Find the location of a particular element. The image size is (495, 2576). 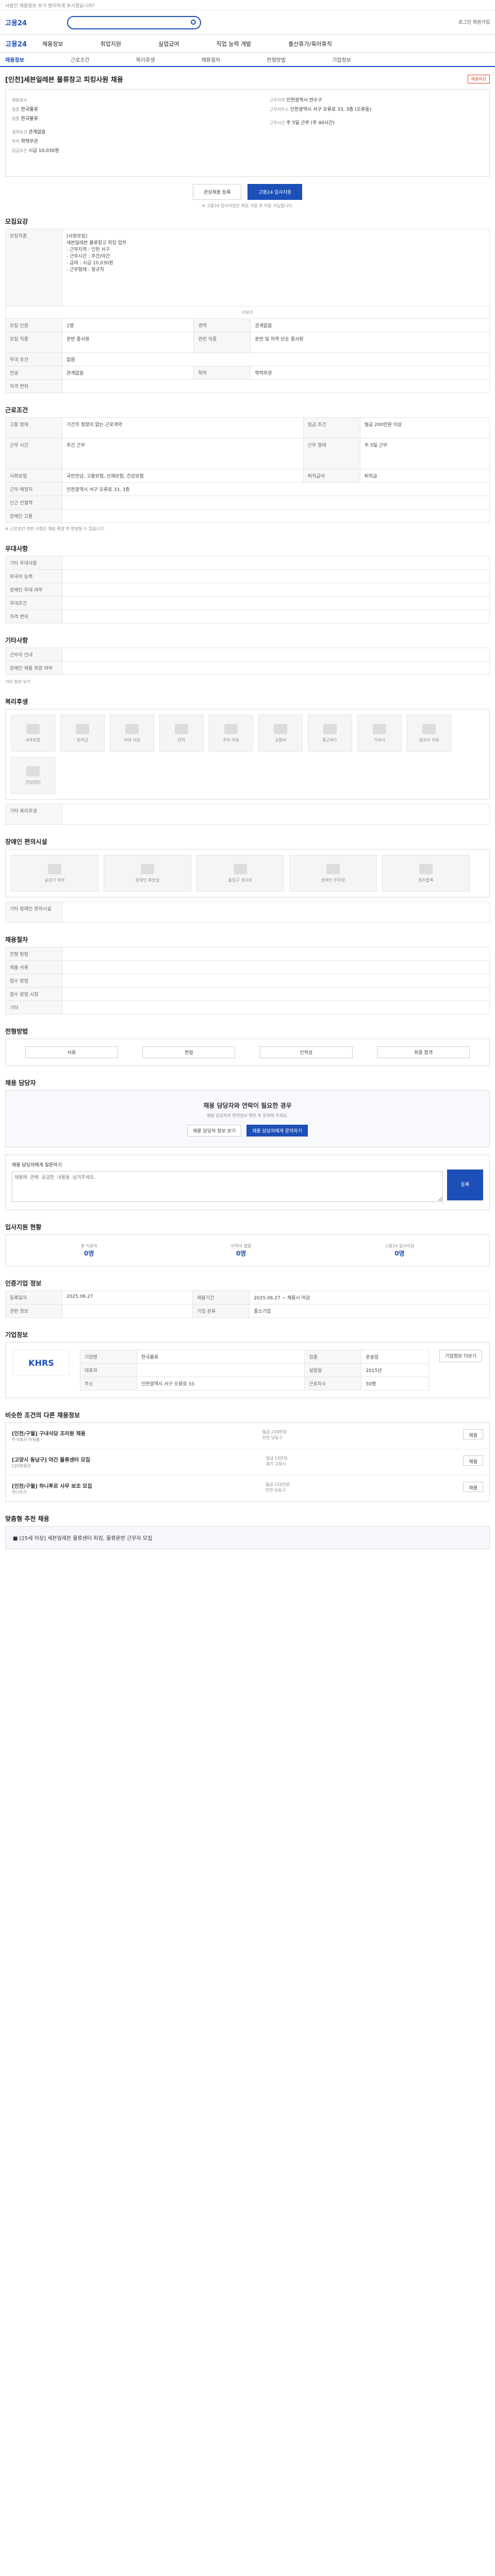

access-item-label: 출입구 경사로 is located at coordinates (240, 880).